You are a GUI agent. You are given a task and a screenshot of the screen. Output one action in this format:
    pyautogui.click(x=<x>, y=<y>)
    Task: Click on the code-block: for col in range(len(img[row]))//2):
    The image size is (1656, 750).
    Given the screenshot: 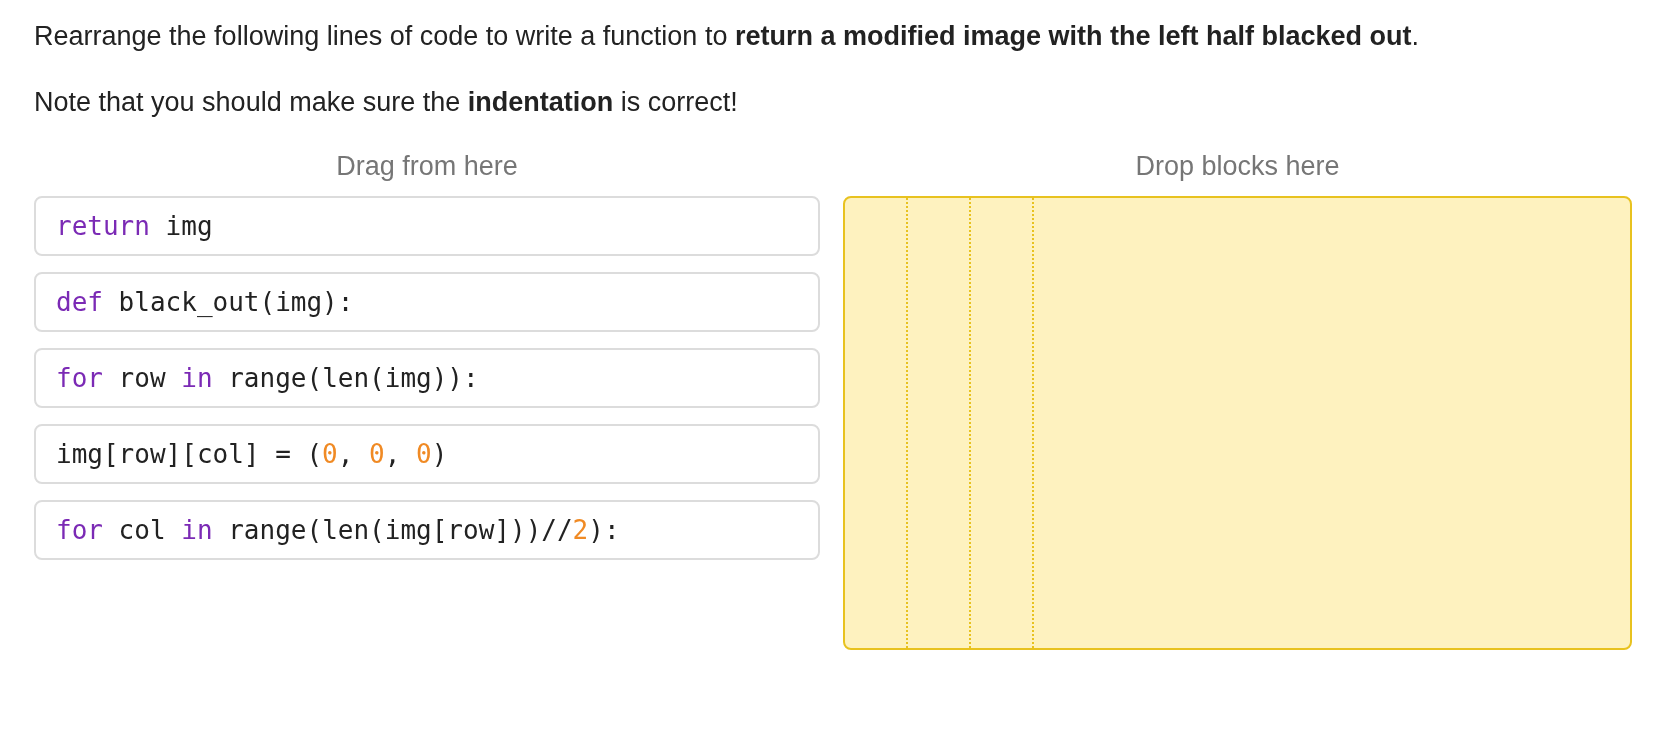 What is the action you would take?
    pyautogui.click(x=427, y=530)
    